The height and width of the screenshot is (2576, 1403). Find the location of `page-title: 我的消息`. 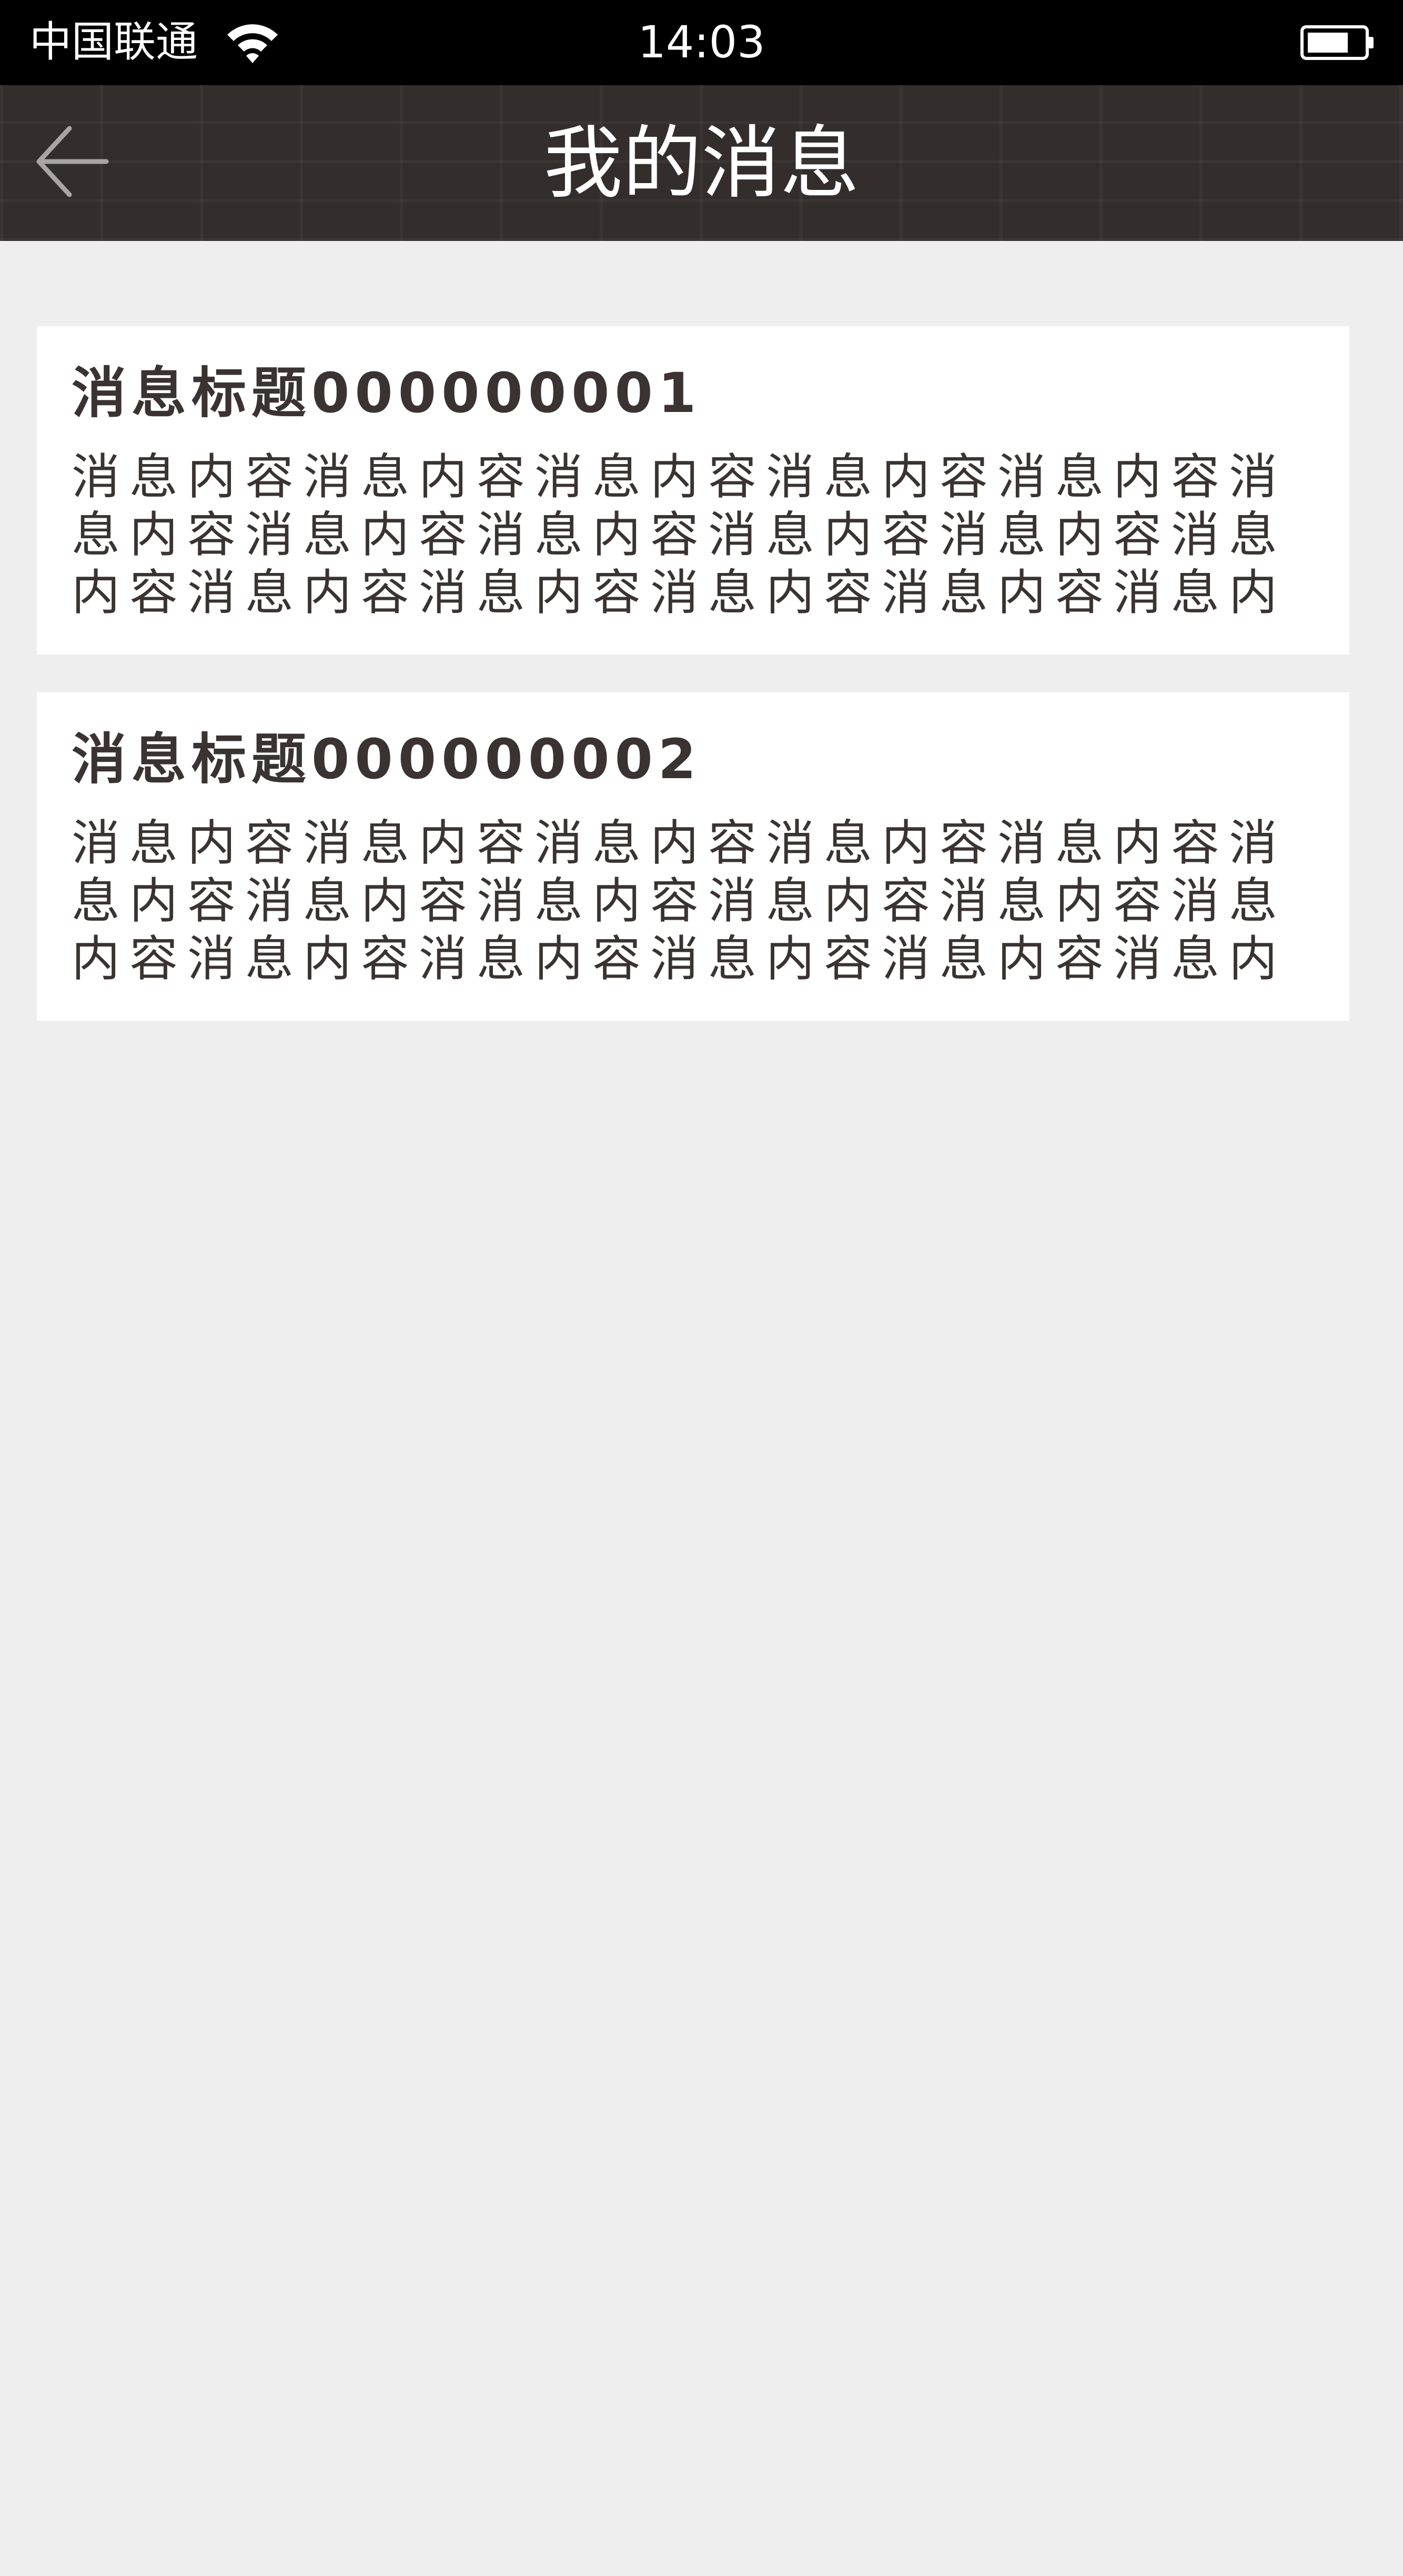

page-title: 我的消息 is located at coordinates (701, 163).